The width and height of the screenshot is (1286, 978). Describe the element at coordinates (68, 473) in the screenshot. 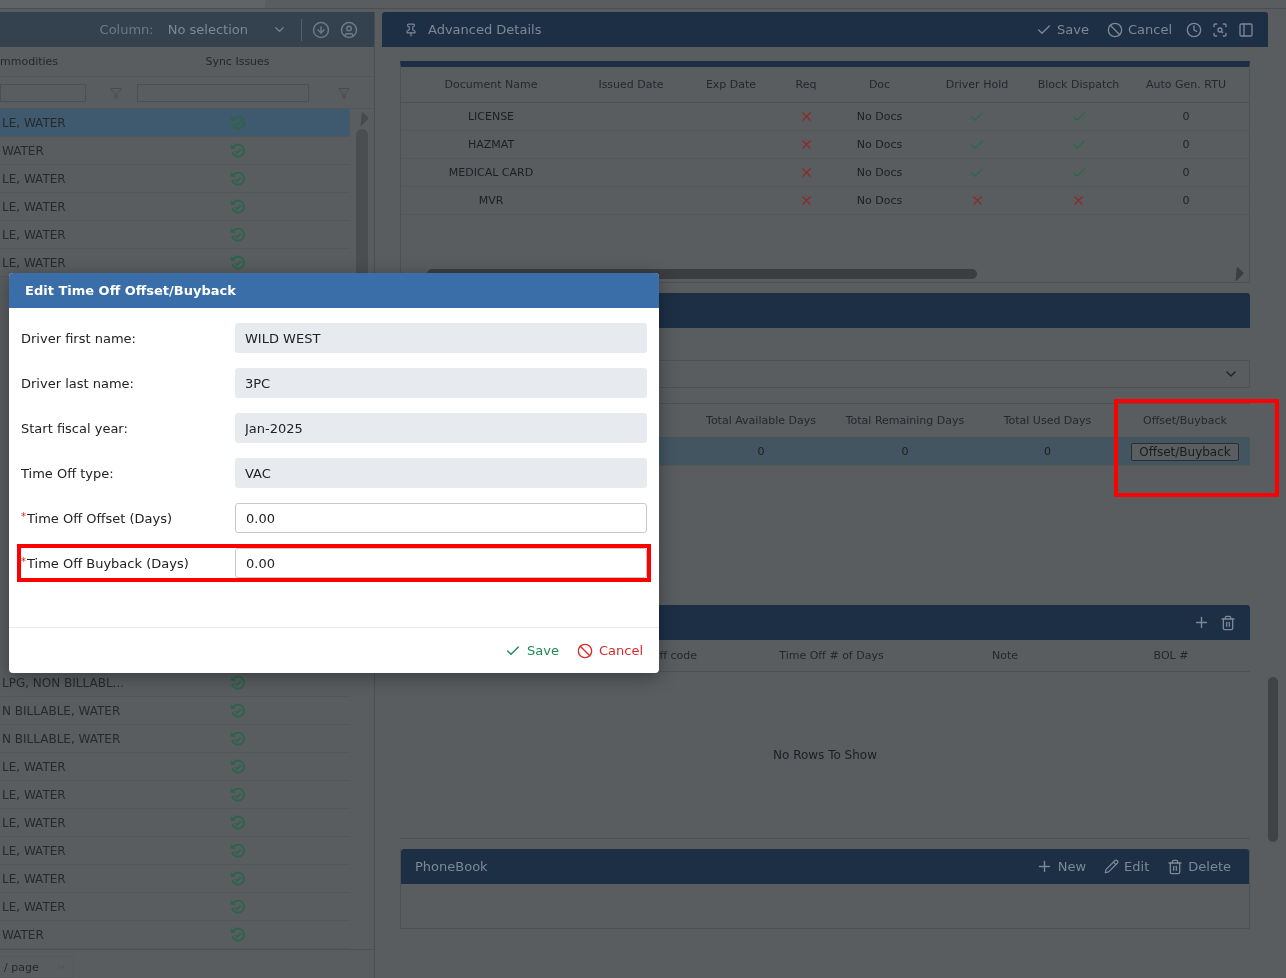

I see `field-label: Time Off type:` at that location.